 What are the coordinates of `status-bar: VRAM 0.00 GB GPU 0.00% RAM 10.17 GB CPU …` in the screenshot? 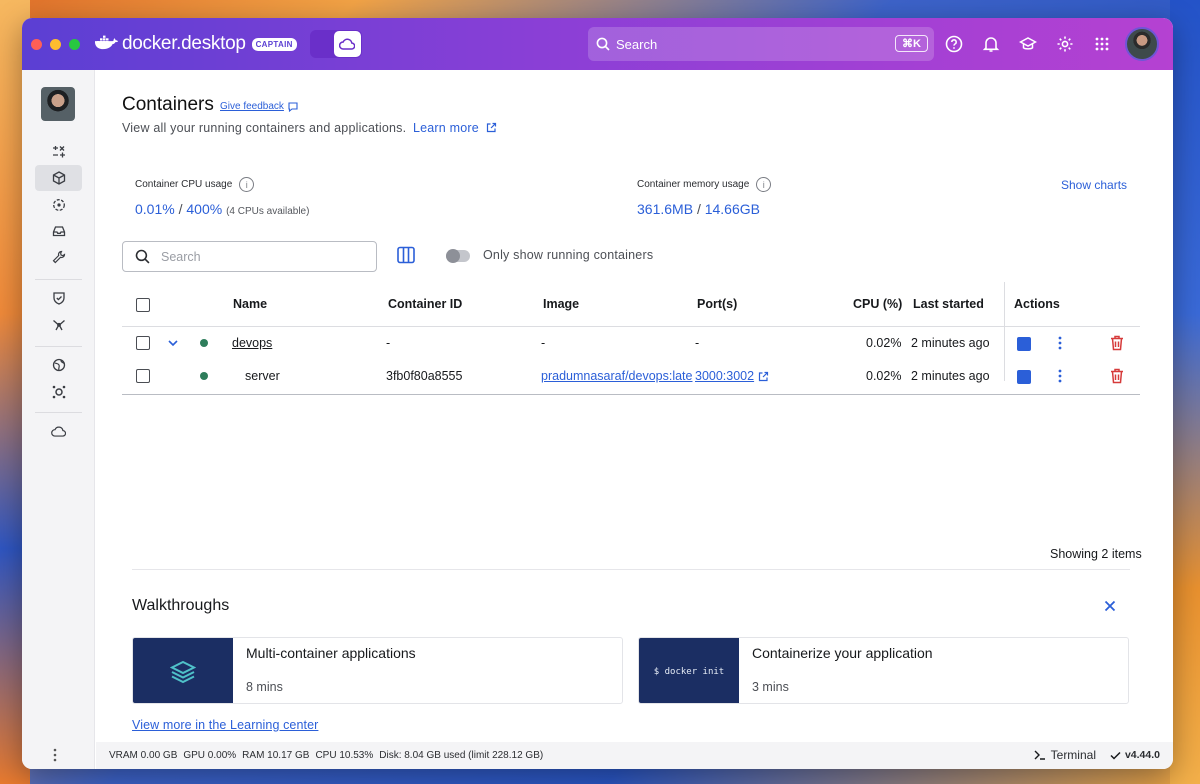 It's located at (634, 755).